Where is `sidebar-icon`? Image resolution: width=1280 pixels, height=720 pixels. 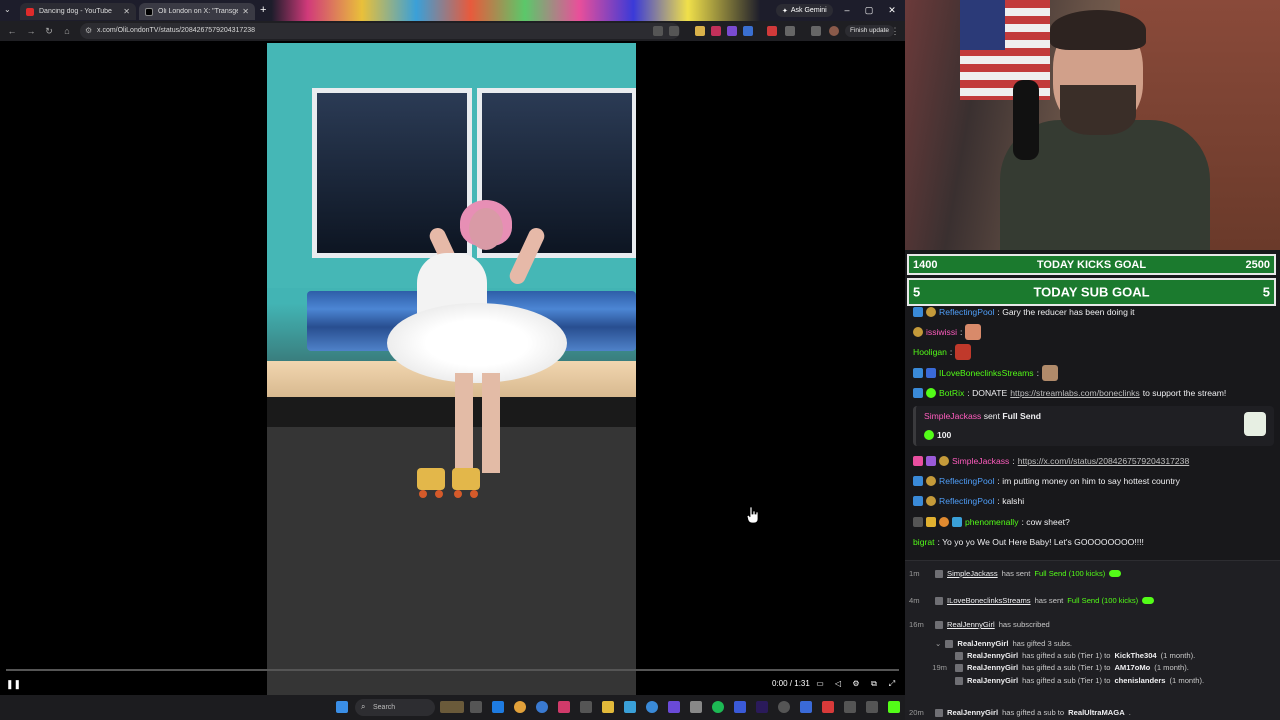
sidebar-icon is located at coordinates (816, 31).